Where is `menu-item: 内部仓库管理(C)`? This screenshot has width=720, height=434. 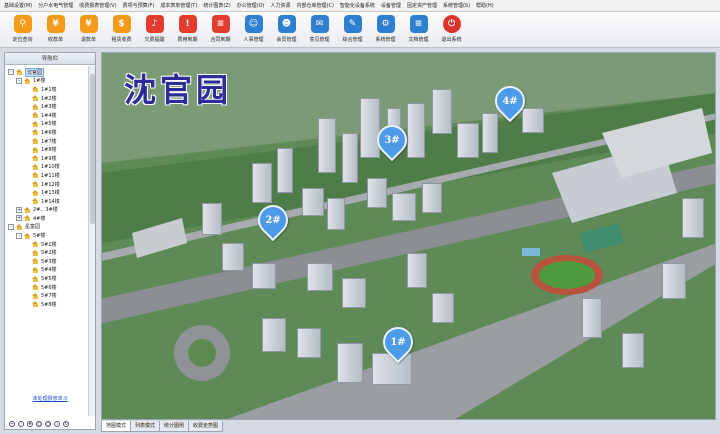
menu-item: 内部仓库管理(C) is located at coordinates (315, 5).